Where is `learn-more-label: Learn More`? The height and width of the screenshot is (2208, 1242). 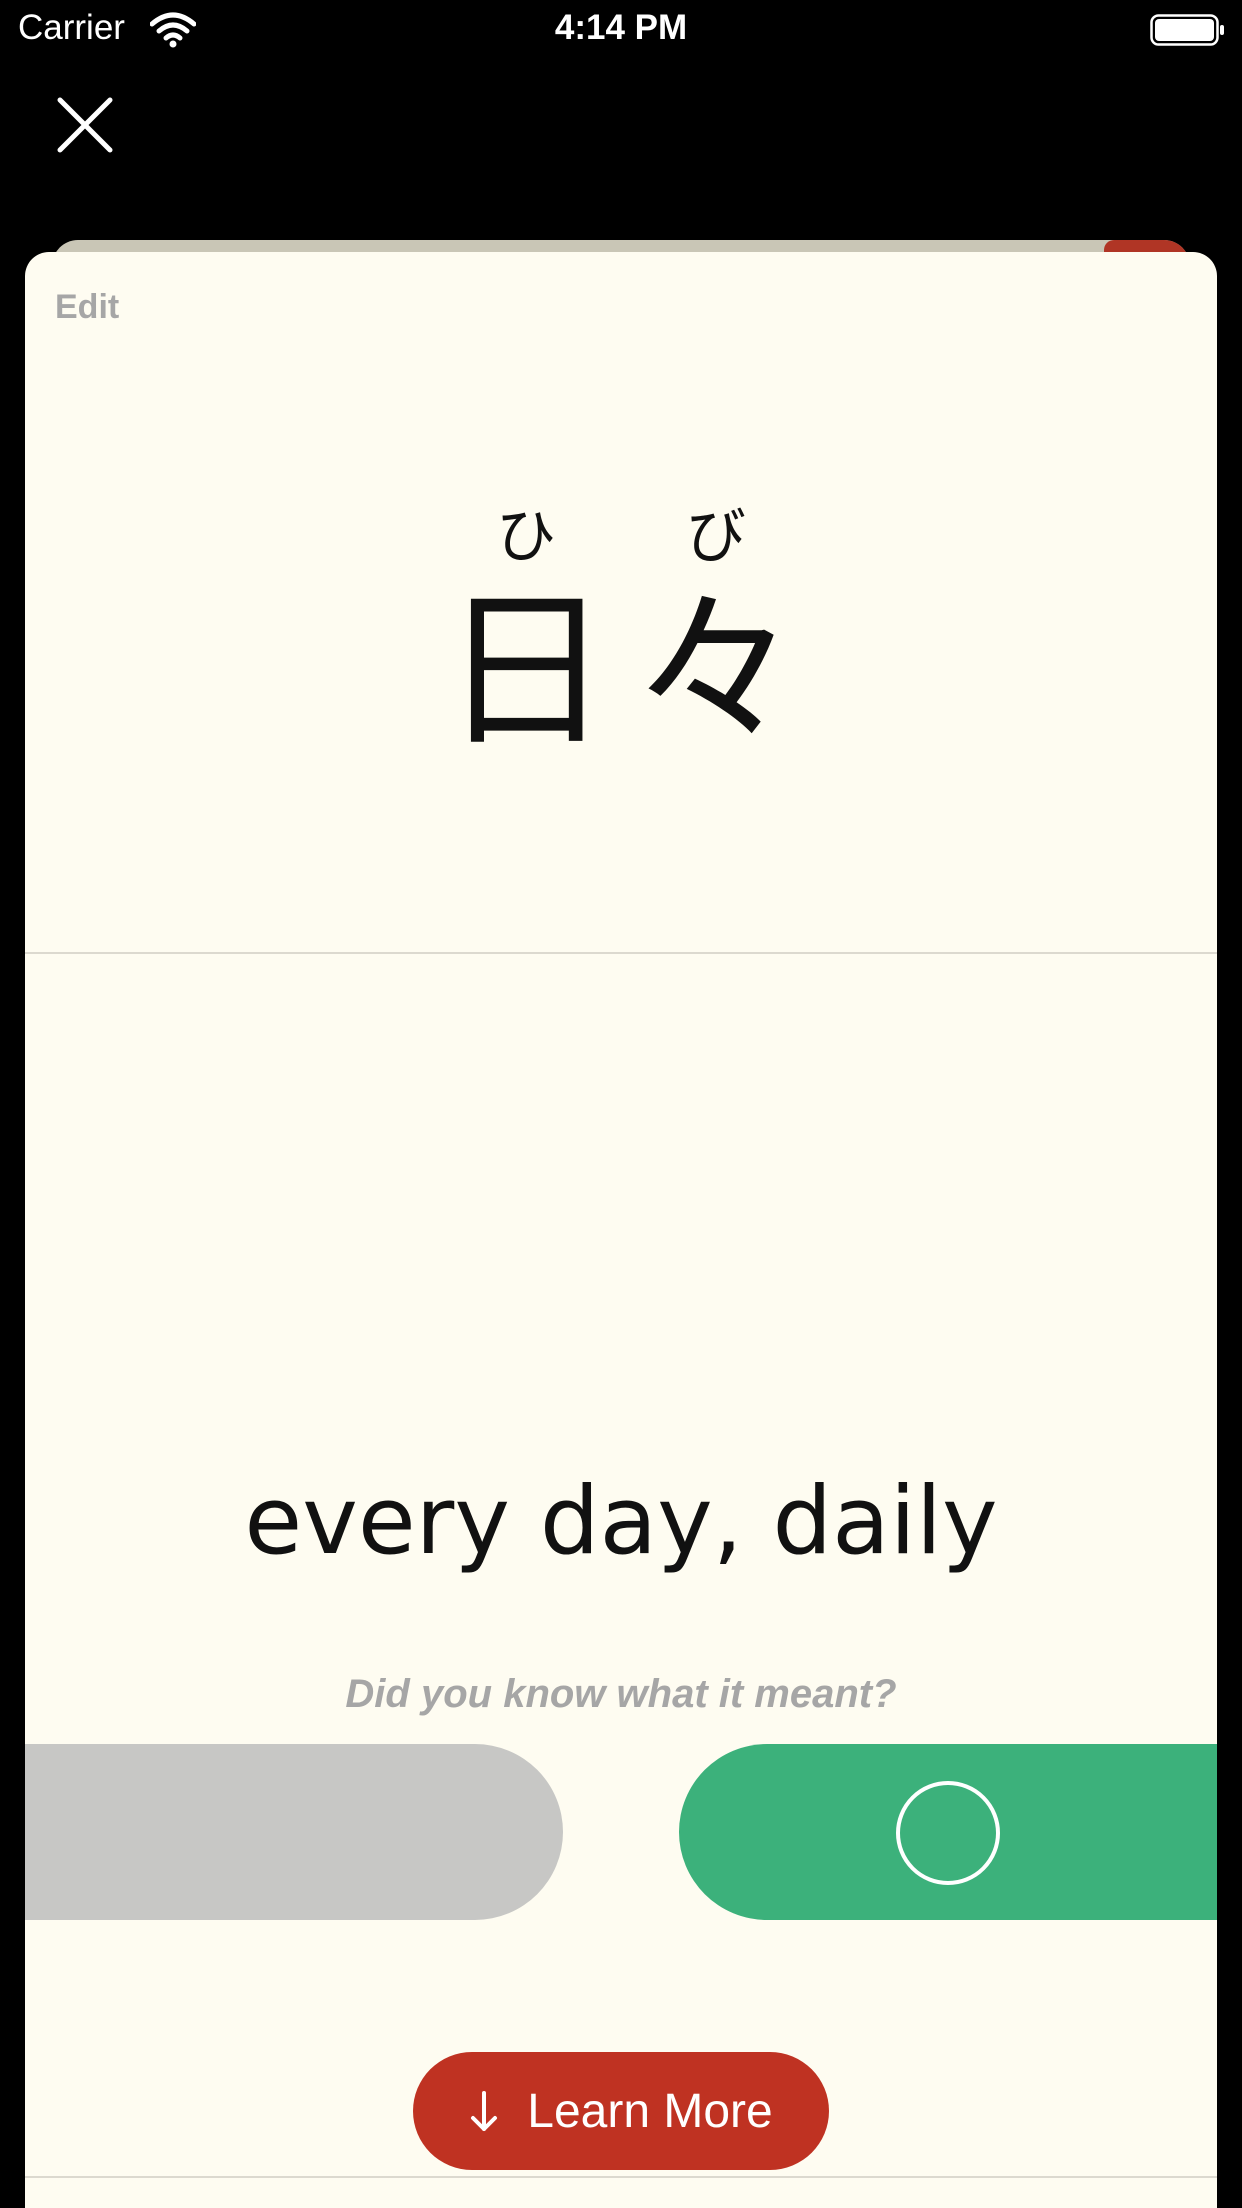
learn-more-label: Learn More is located at coordinates (650, 2111).